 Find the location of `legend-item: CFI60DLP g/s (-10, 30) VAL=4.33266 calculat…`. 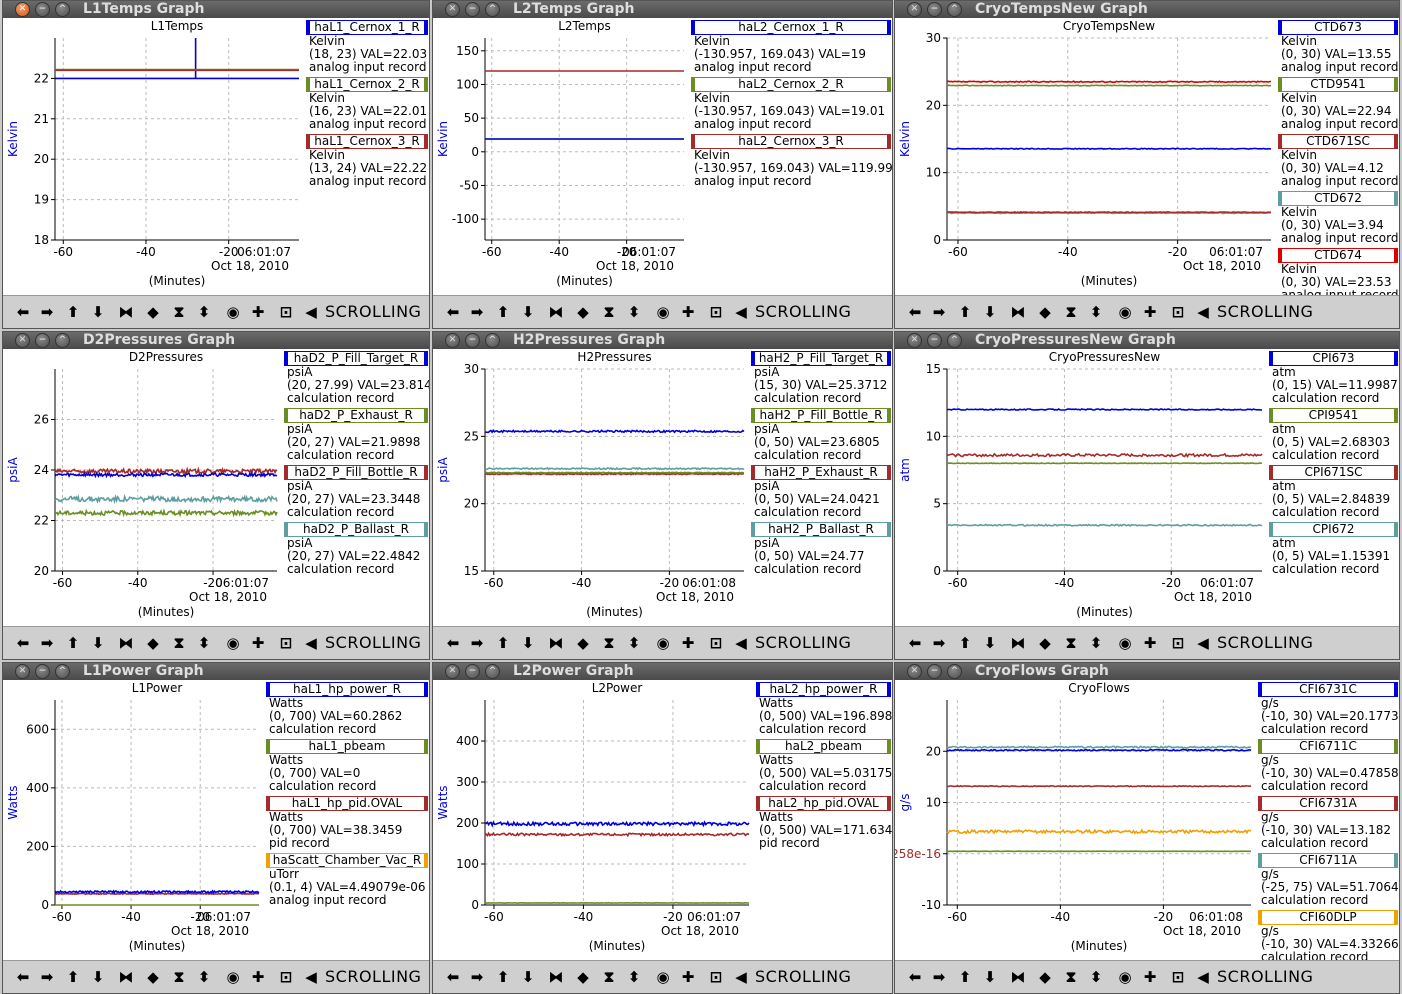

legend-item: CFI60DLP g/s (-10, 30) VAL=4.33266 calculat… is located at coordinates (1328, 937).